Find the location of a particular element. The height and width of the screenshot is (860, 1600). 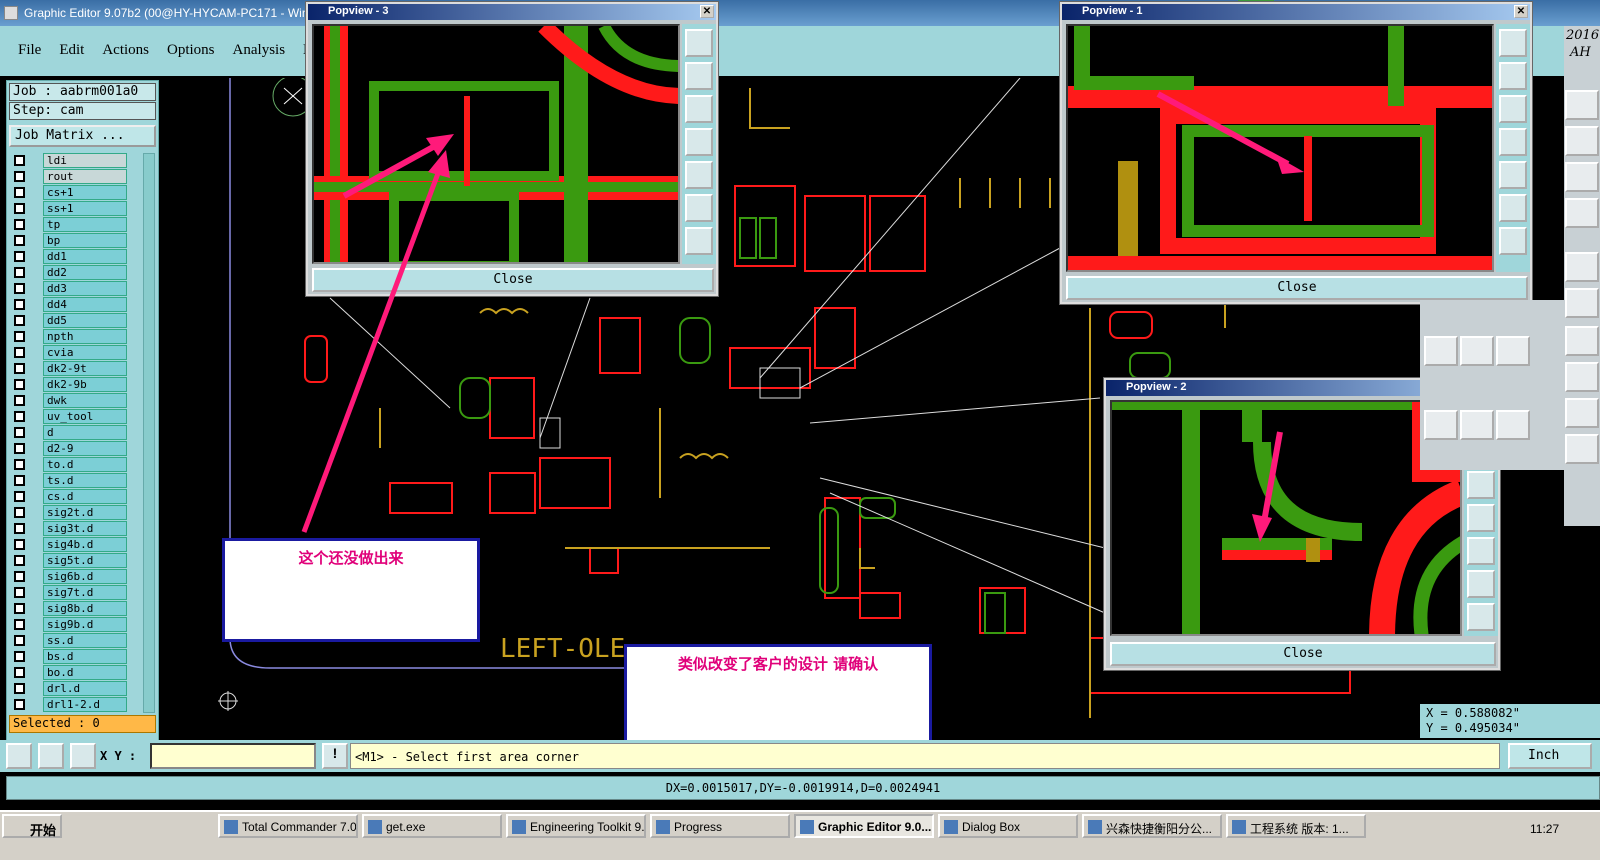

popview-1-close-icon: ✕ is located at coordinates (1521, 11).